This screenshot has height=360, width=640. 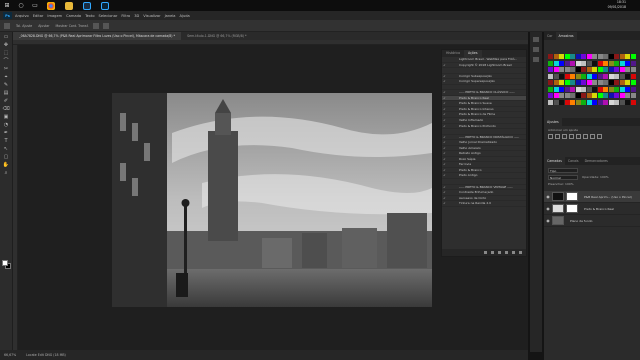 What do you see at coordinates (536, 49) in the screenshot?
I see `actions-panel-icon` at bounding box center [536, 49].